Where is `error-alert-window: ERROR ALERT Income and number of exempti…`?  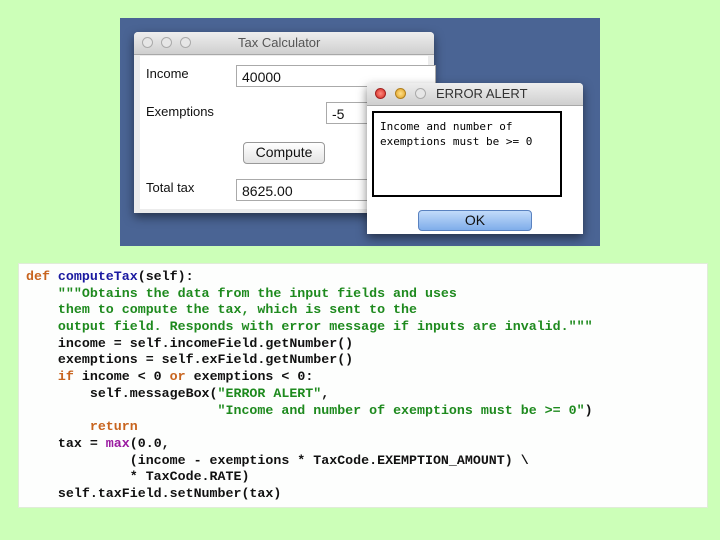 error-alert-window: ERROR ALERT Income and number of exempti… is located at coordinates (475, 158).